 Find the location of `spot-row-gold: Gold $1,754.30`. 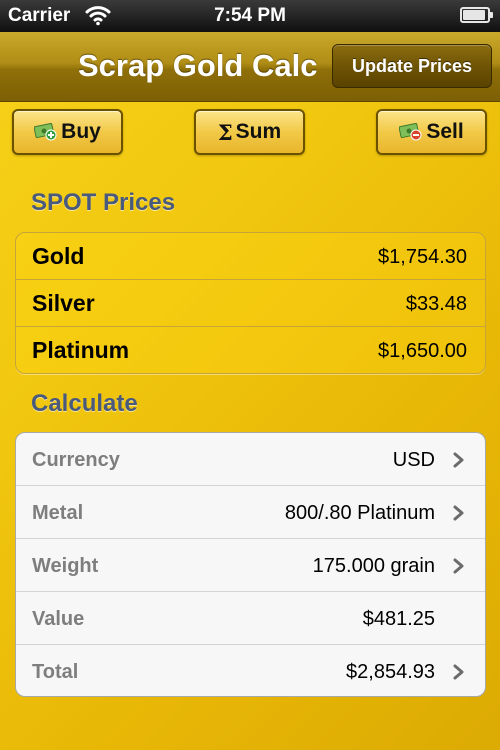

spot-row-gold: Gold $1,754.30 is located at coordinates (250, 256).